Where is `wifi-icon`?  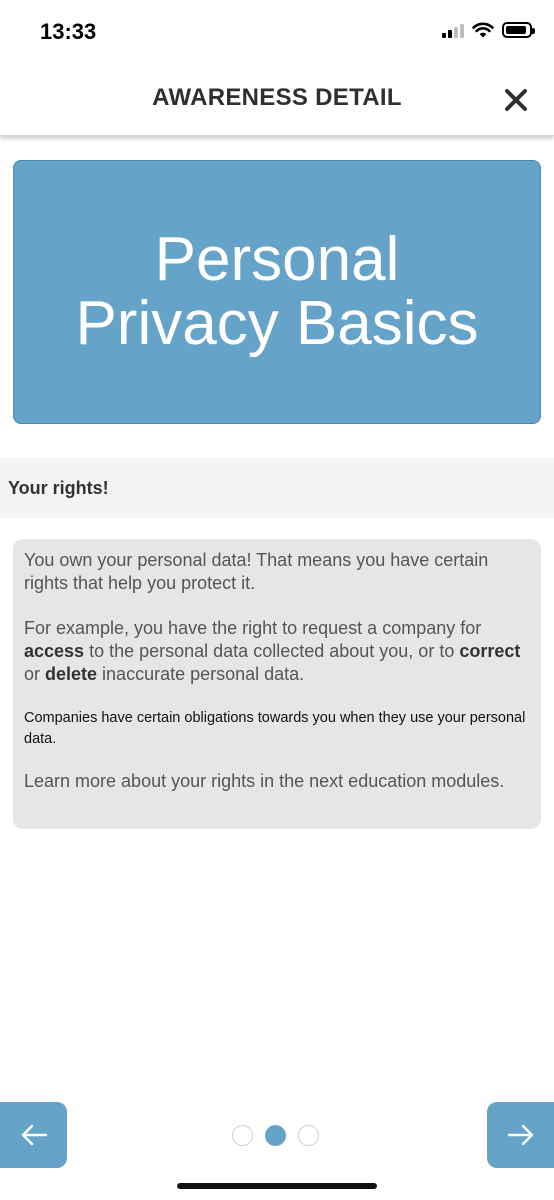 wifi-icon is located at coordinates (483, 30).